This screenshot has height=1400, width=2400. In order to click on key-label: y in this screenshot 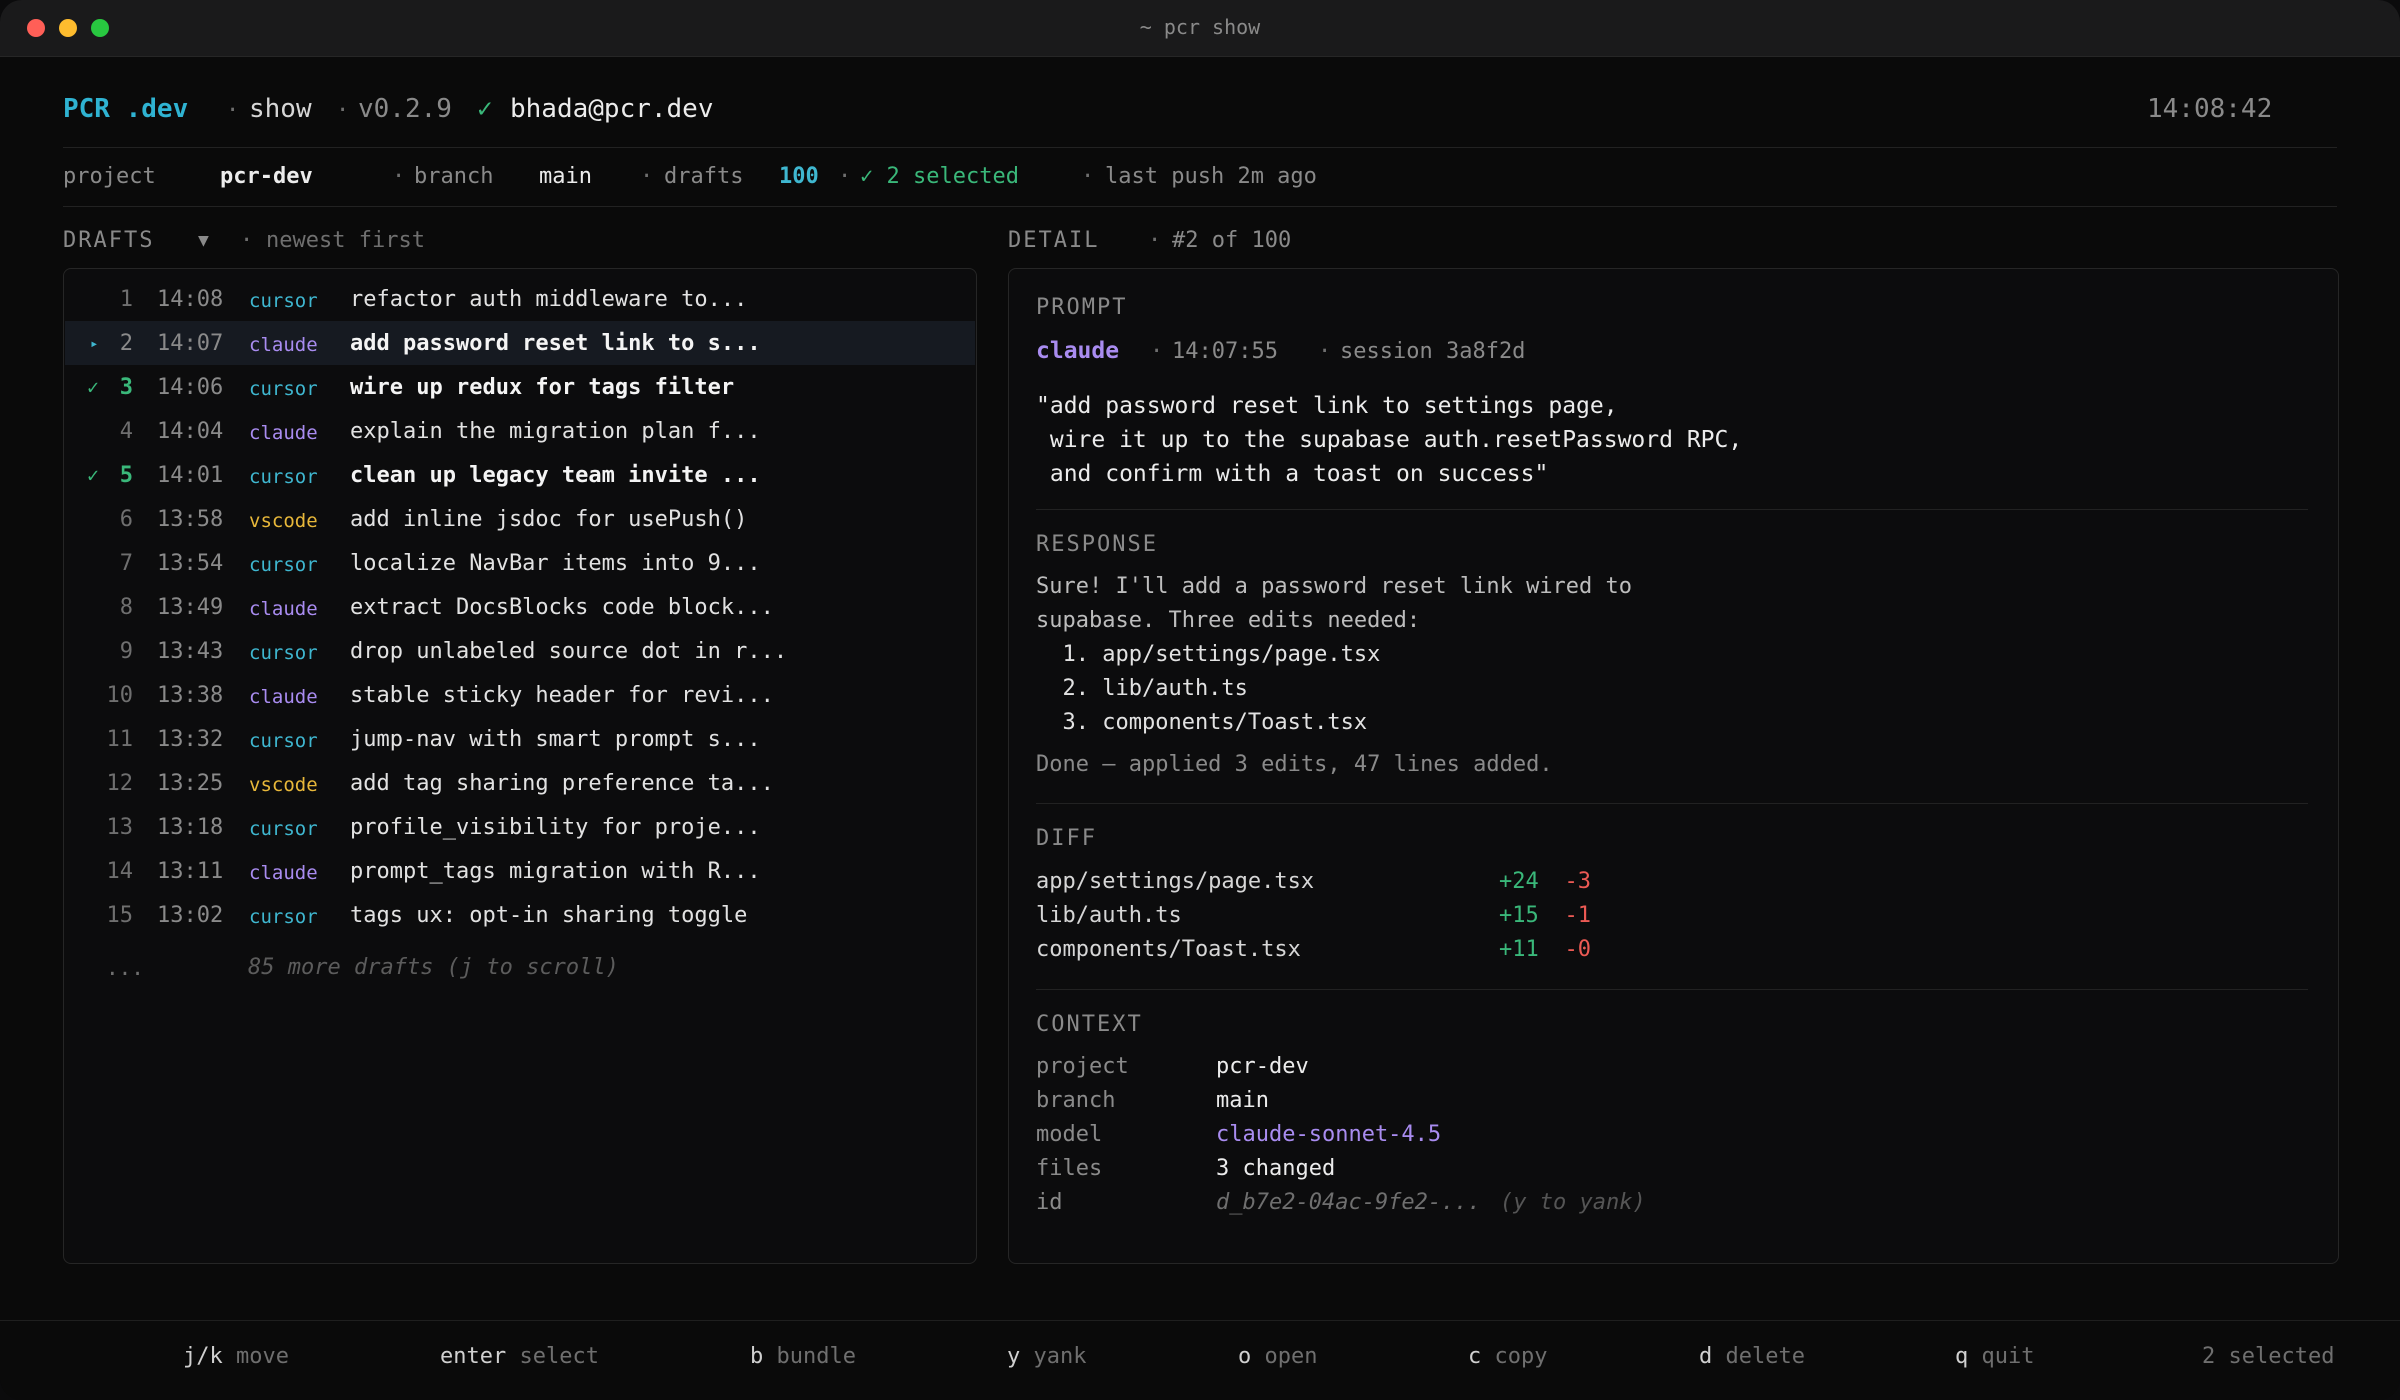, I will do `click(1014, 1356)`.